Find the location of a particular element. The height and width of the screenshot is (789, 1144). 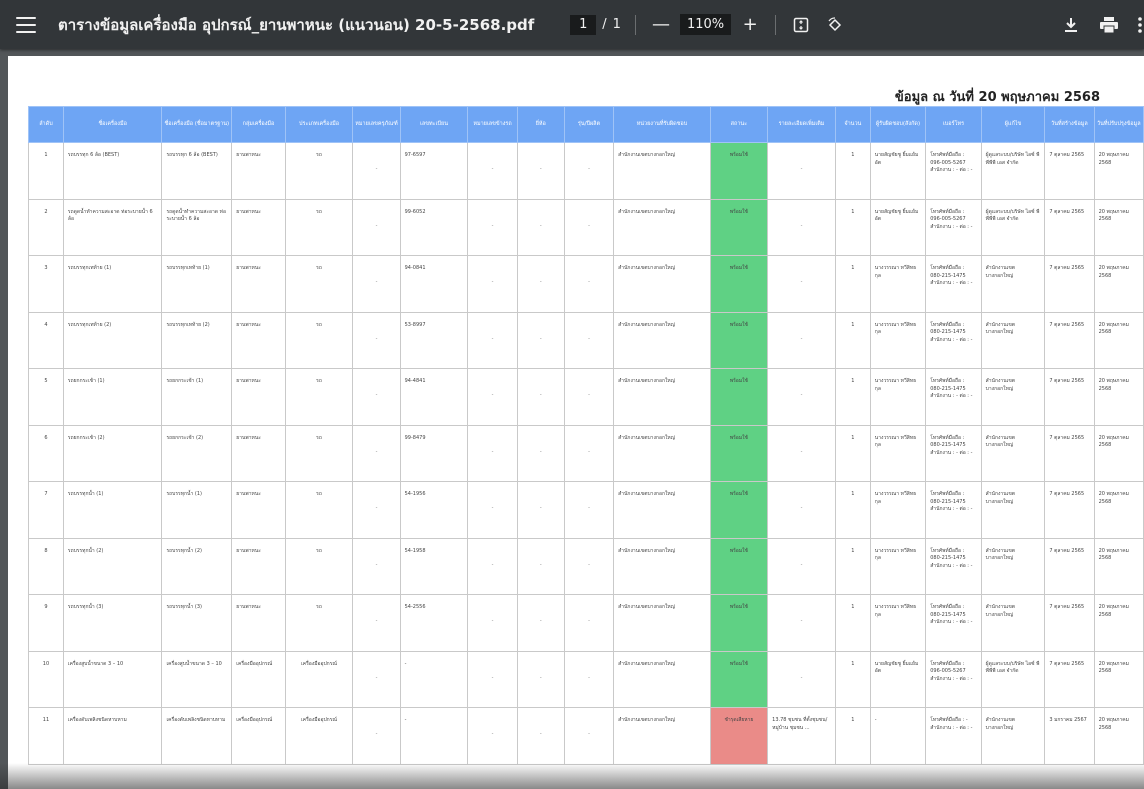

print-icon is located at coordinates (1109, 25).